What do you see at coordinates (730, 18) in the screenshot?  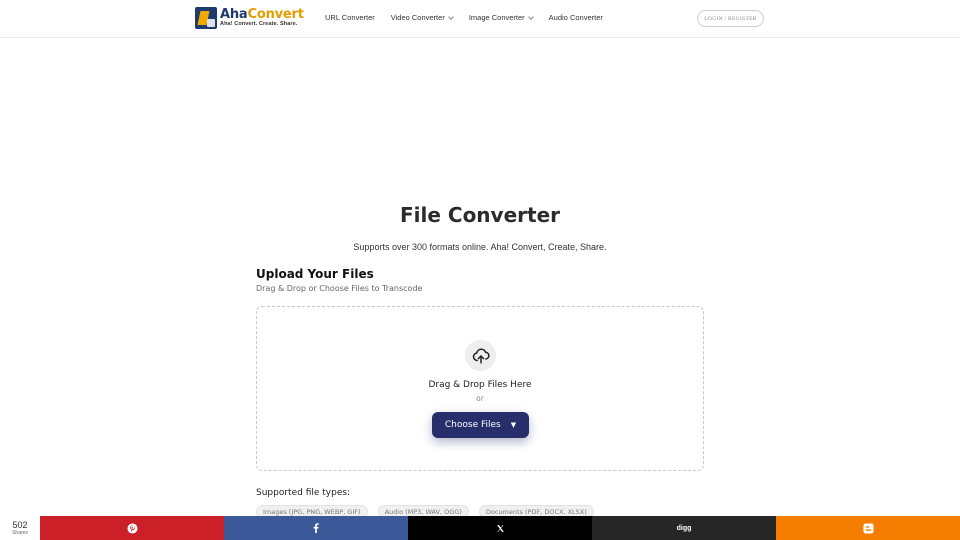 I see `login-register-button: LOGIN / REGISTER` at bounding box center [730, 18].